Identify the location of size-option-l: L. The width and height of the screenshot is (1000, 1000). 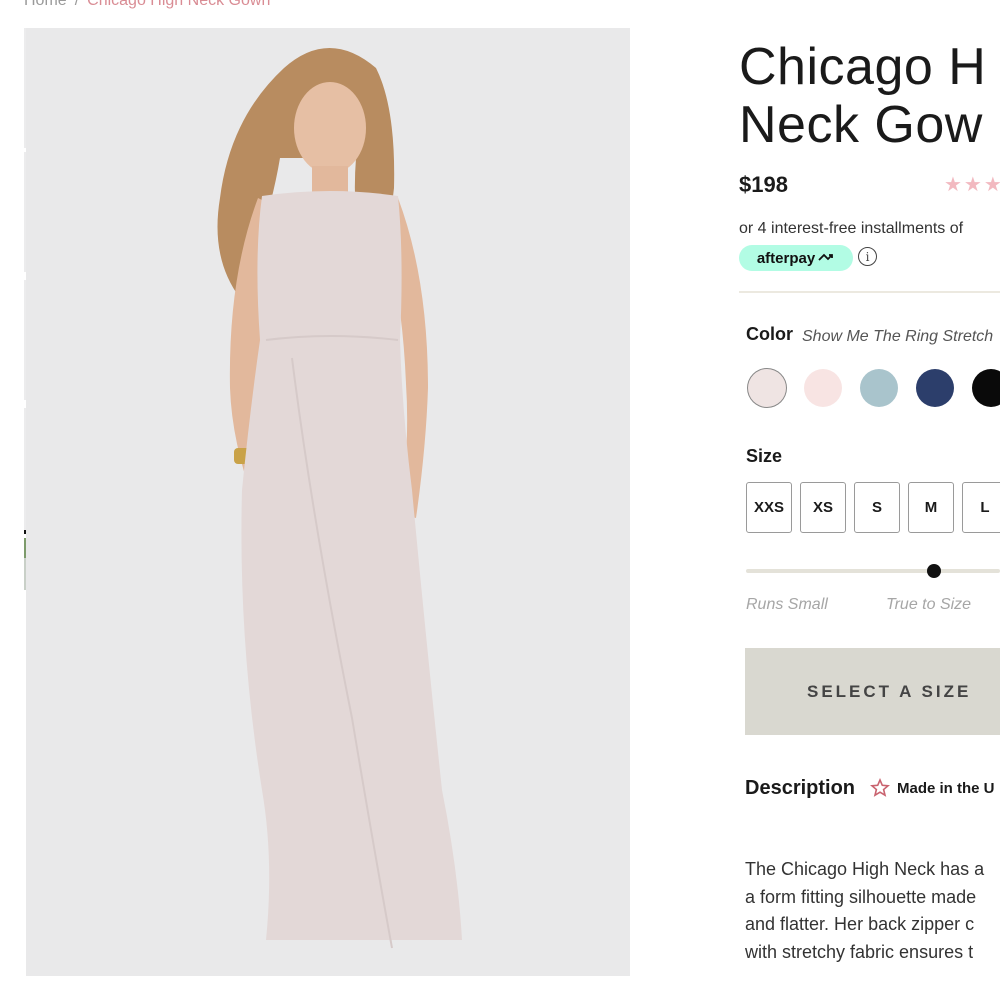
(981, 507).